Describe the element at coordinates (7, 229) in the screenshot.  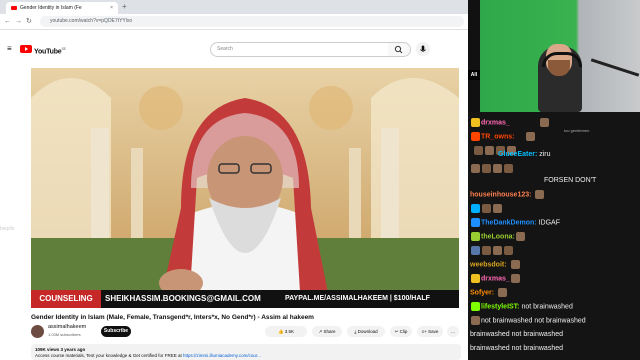
I see `edge-overlay-text: bieplio` at that location.